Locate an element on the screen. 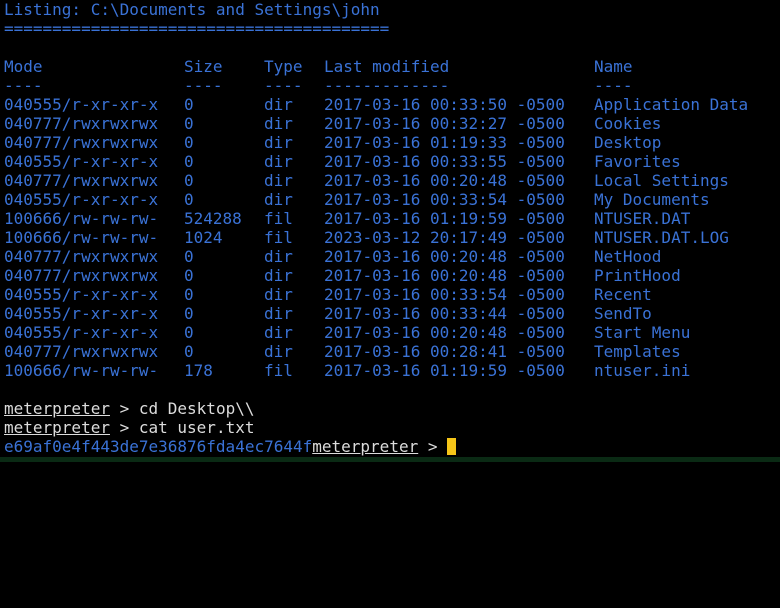 The image size is (780, 608). cell-modified: 2017-03-16 00:33:44 -0500 is located at coordinates (444, 313).